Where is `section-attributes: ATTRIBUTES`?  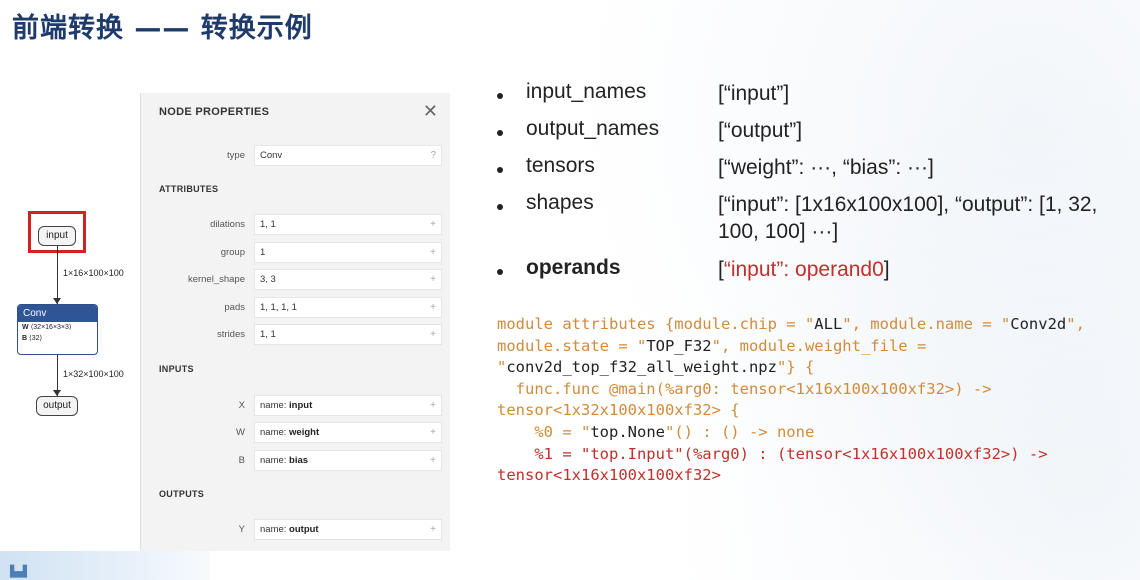 section-attributes: ATTRIBUTES is located at coordinates (189, 189).